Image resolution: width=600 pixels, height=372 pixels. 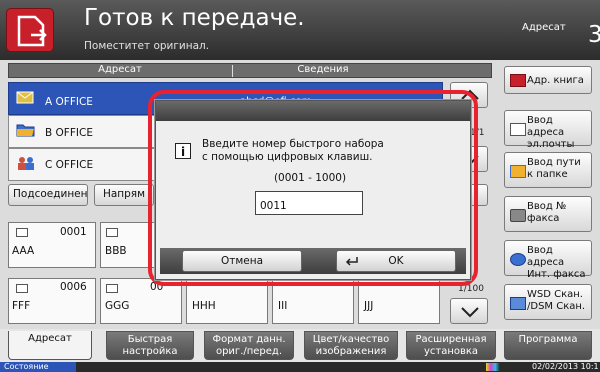 What do you see at coordinates (351, 261) in the screenshot?
I see `enter-icon` at bounding box center [351, 261].